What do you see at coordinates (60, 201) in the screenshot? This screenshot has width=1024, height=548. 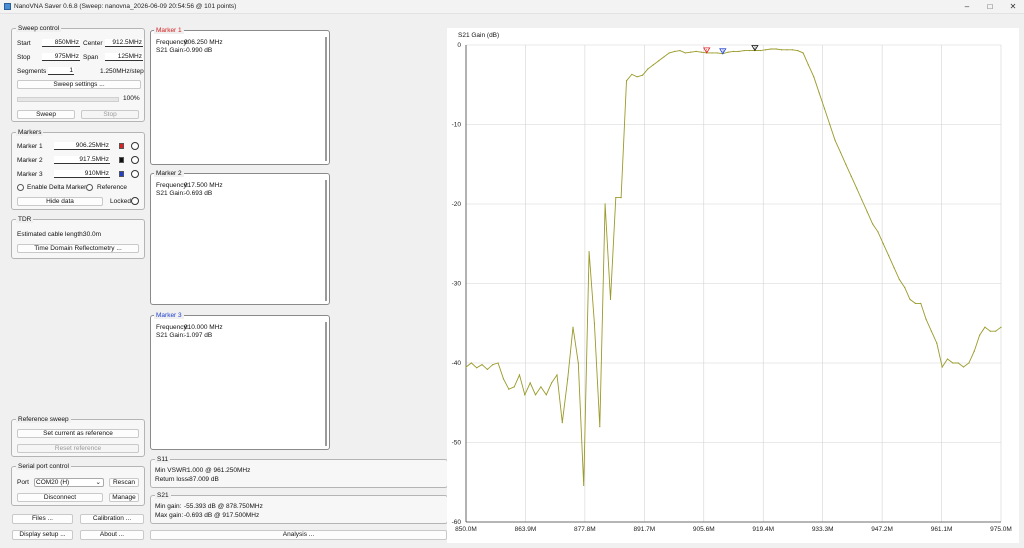 I see `hide-data-button: Hide data` at bounding box center [60, 201].